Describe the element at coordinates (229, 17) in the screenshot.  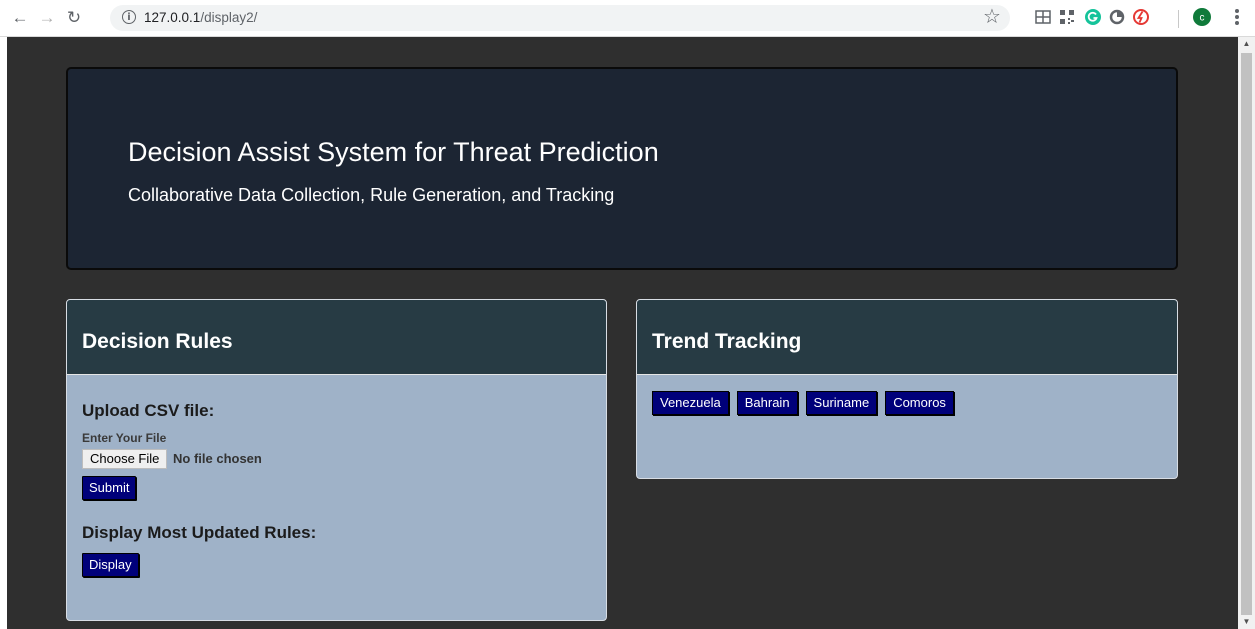
I see `url-path: /display2/` at that location.